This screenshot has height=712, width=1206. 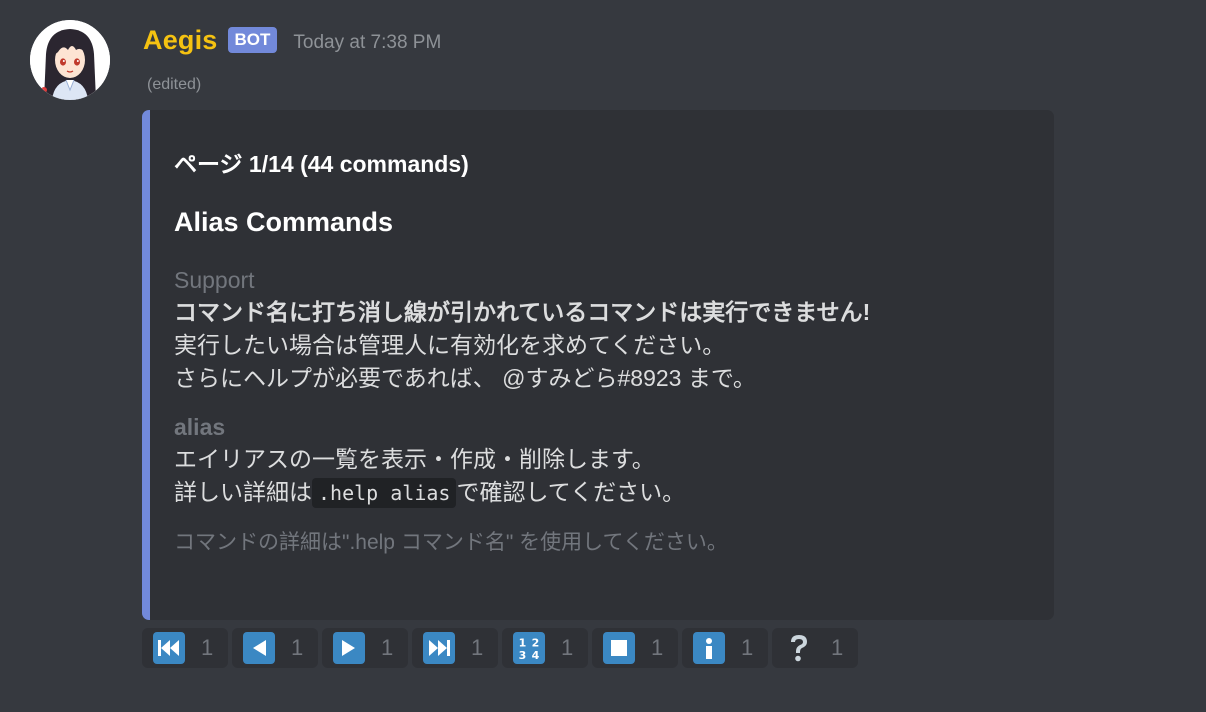 I want to click on bot-badge: BOT, so click(x=252, y=40).